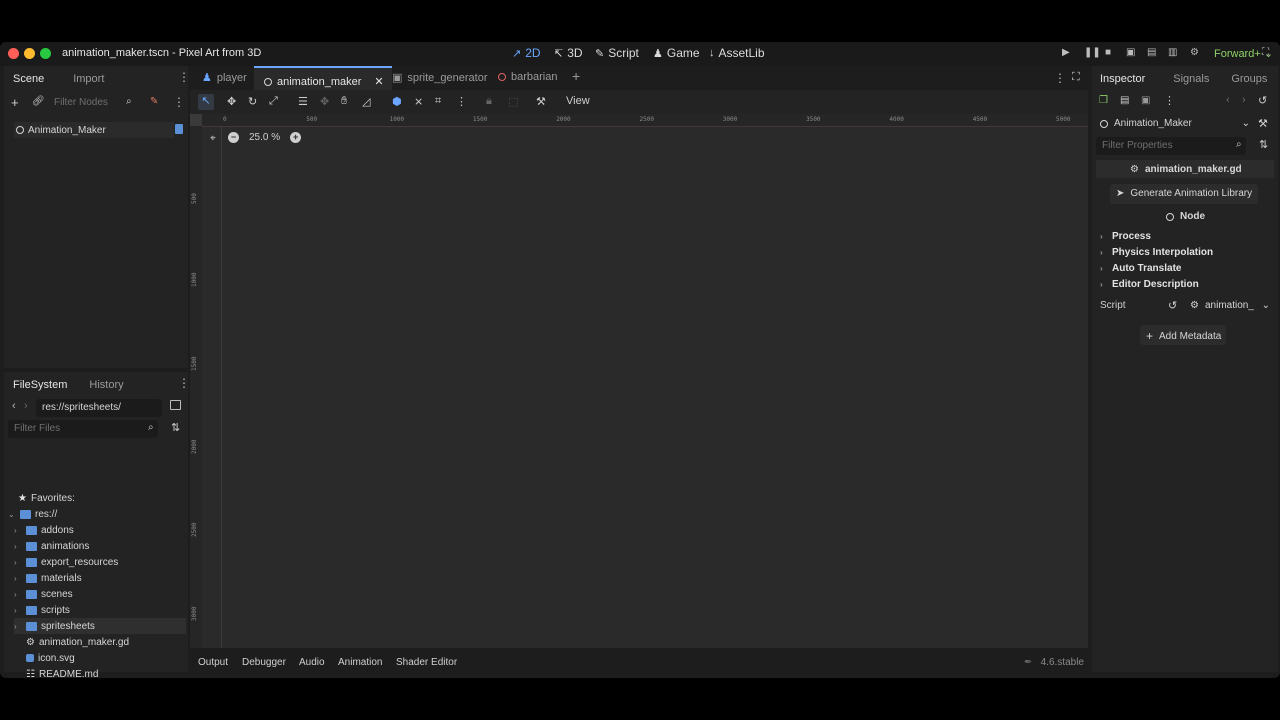  Describe the element at coordinates (38, 101) in the screenshot. I see `link-icon: 🔗︎` at that location.